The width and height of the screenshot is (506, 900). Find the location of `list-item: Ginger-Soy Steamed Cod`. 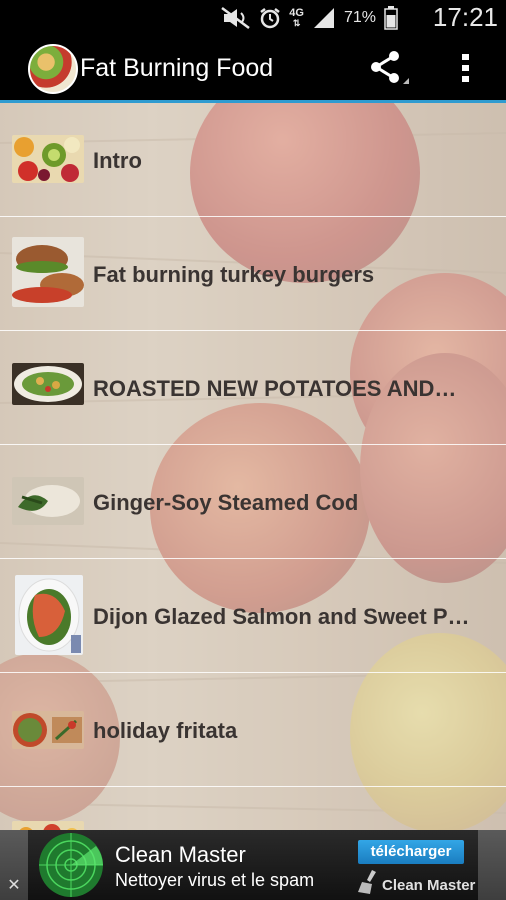

list-item: Ginger-Soy Steamed Cod is located at coordinates (253, 502).